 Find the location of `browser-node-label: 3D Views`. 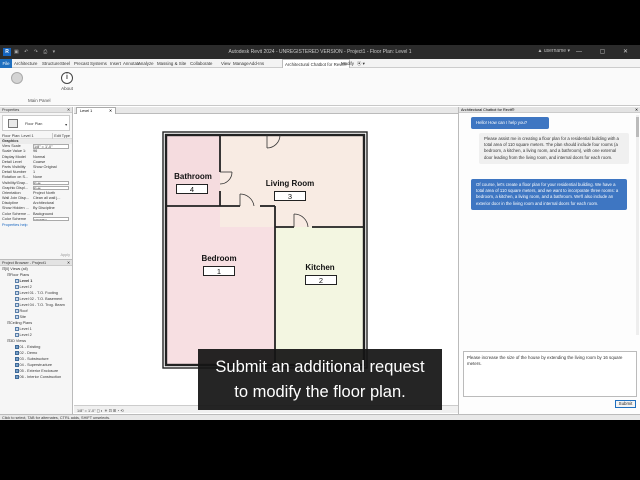

browser-node-label: 3D Views is located at coordinates (18, 341).